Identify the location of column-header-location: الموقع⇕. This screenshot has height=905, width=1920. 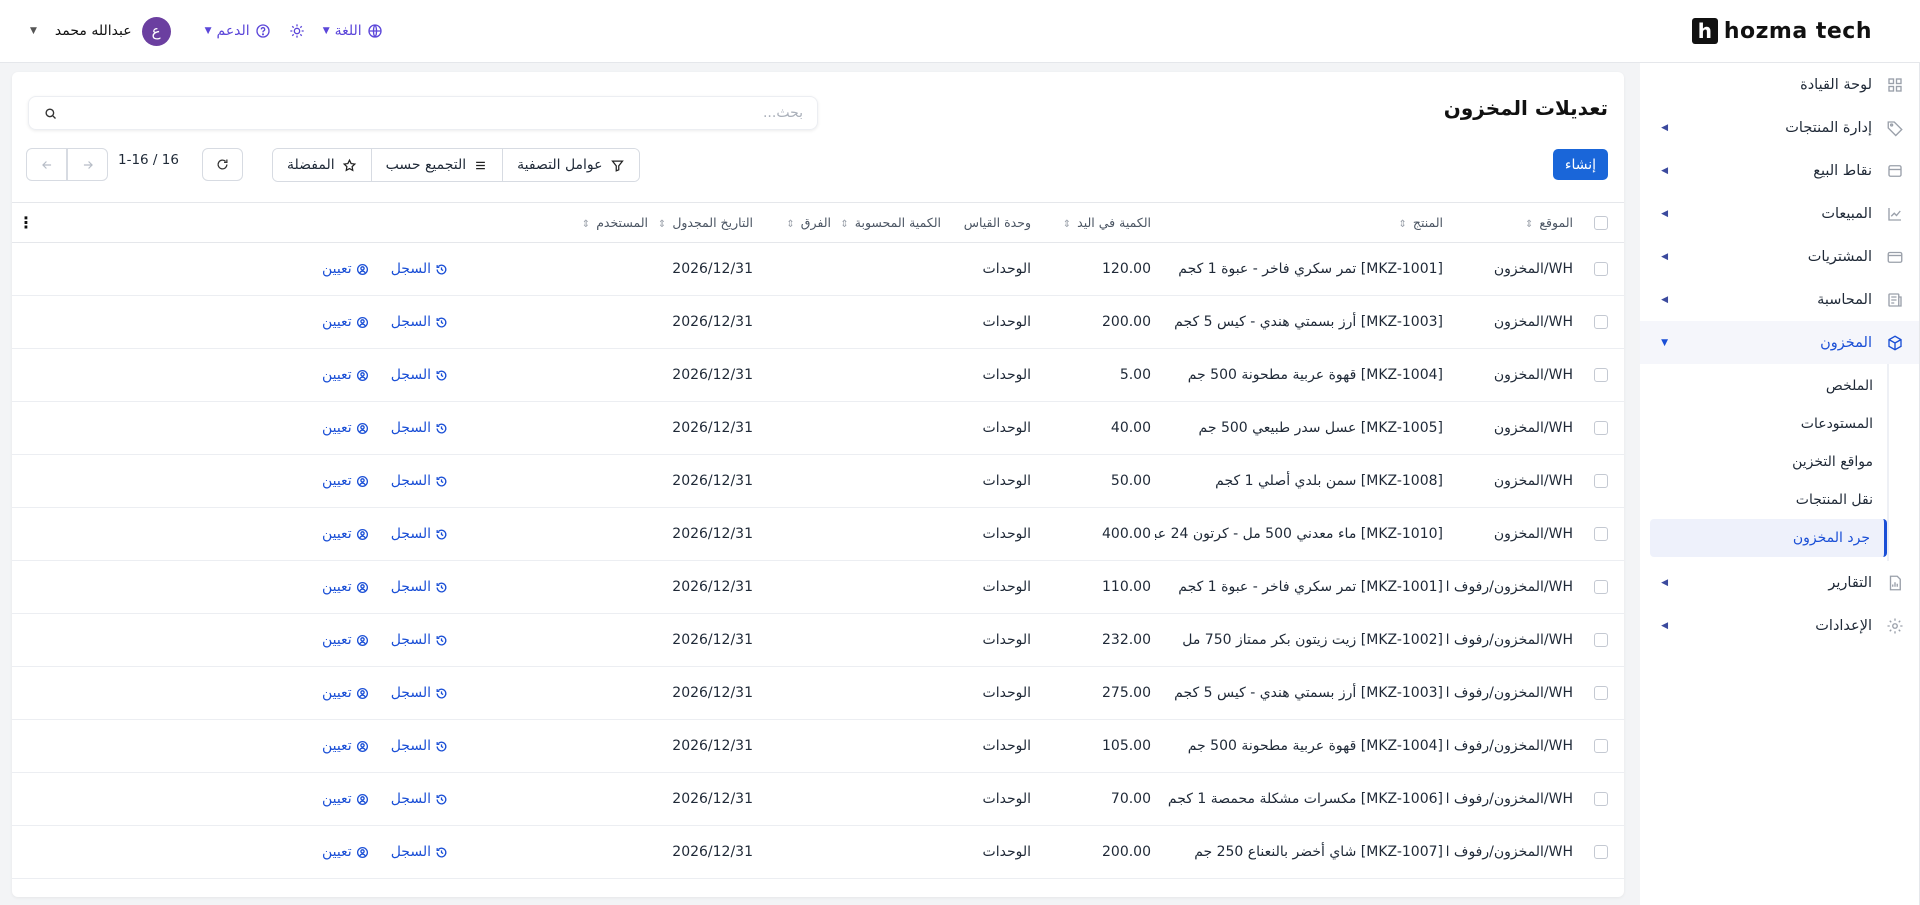
(1512, 222).